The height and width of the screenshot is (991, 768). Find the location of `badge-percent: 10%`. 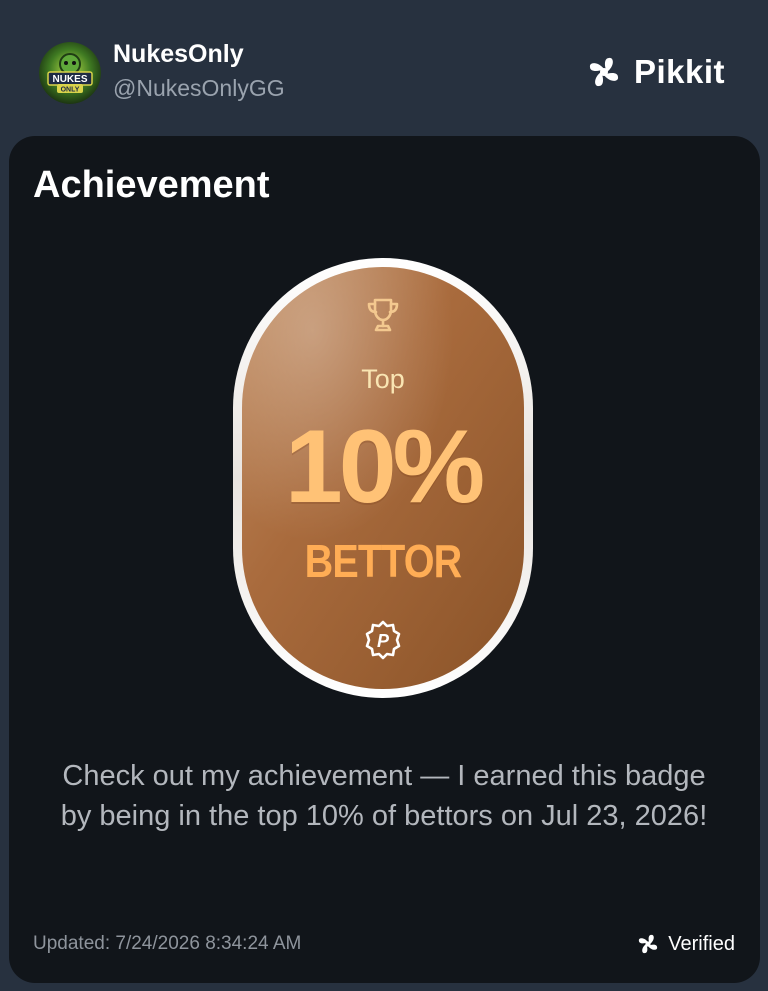

badge-percent: 10% is located at coordinates (384, 467).